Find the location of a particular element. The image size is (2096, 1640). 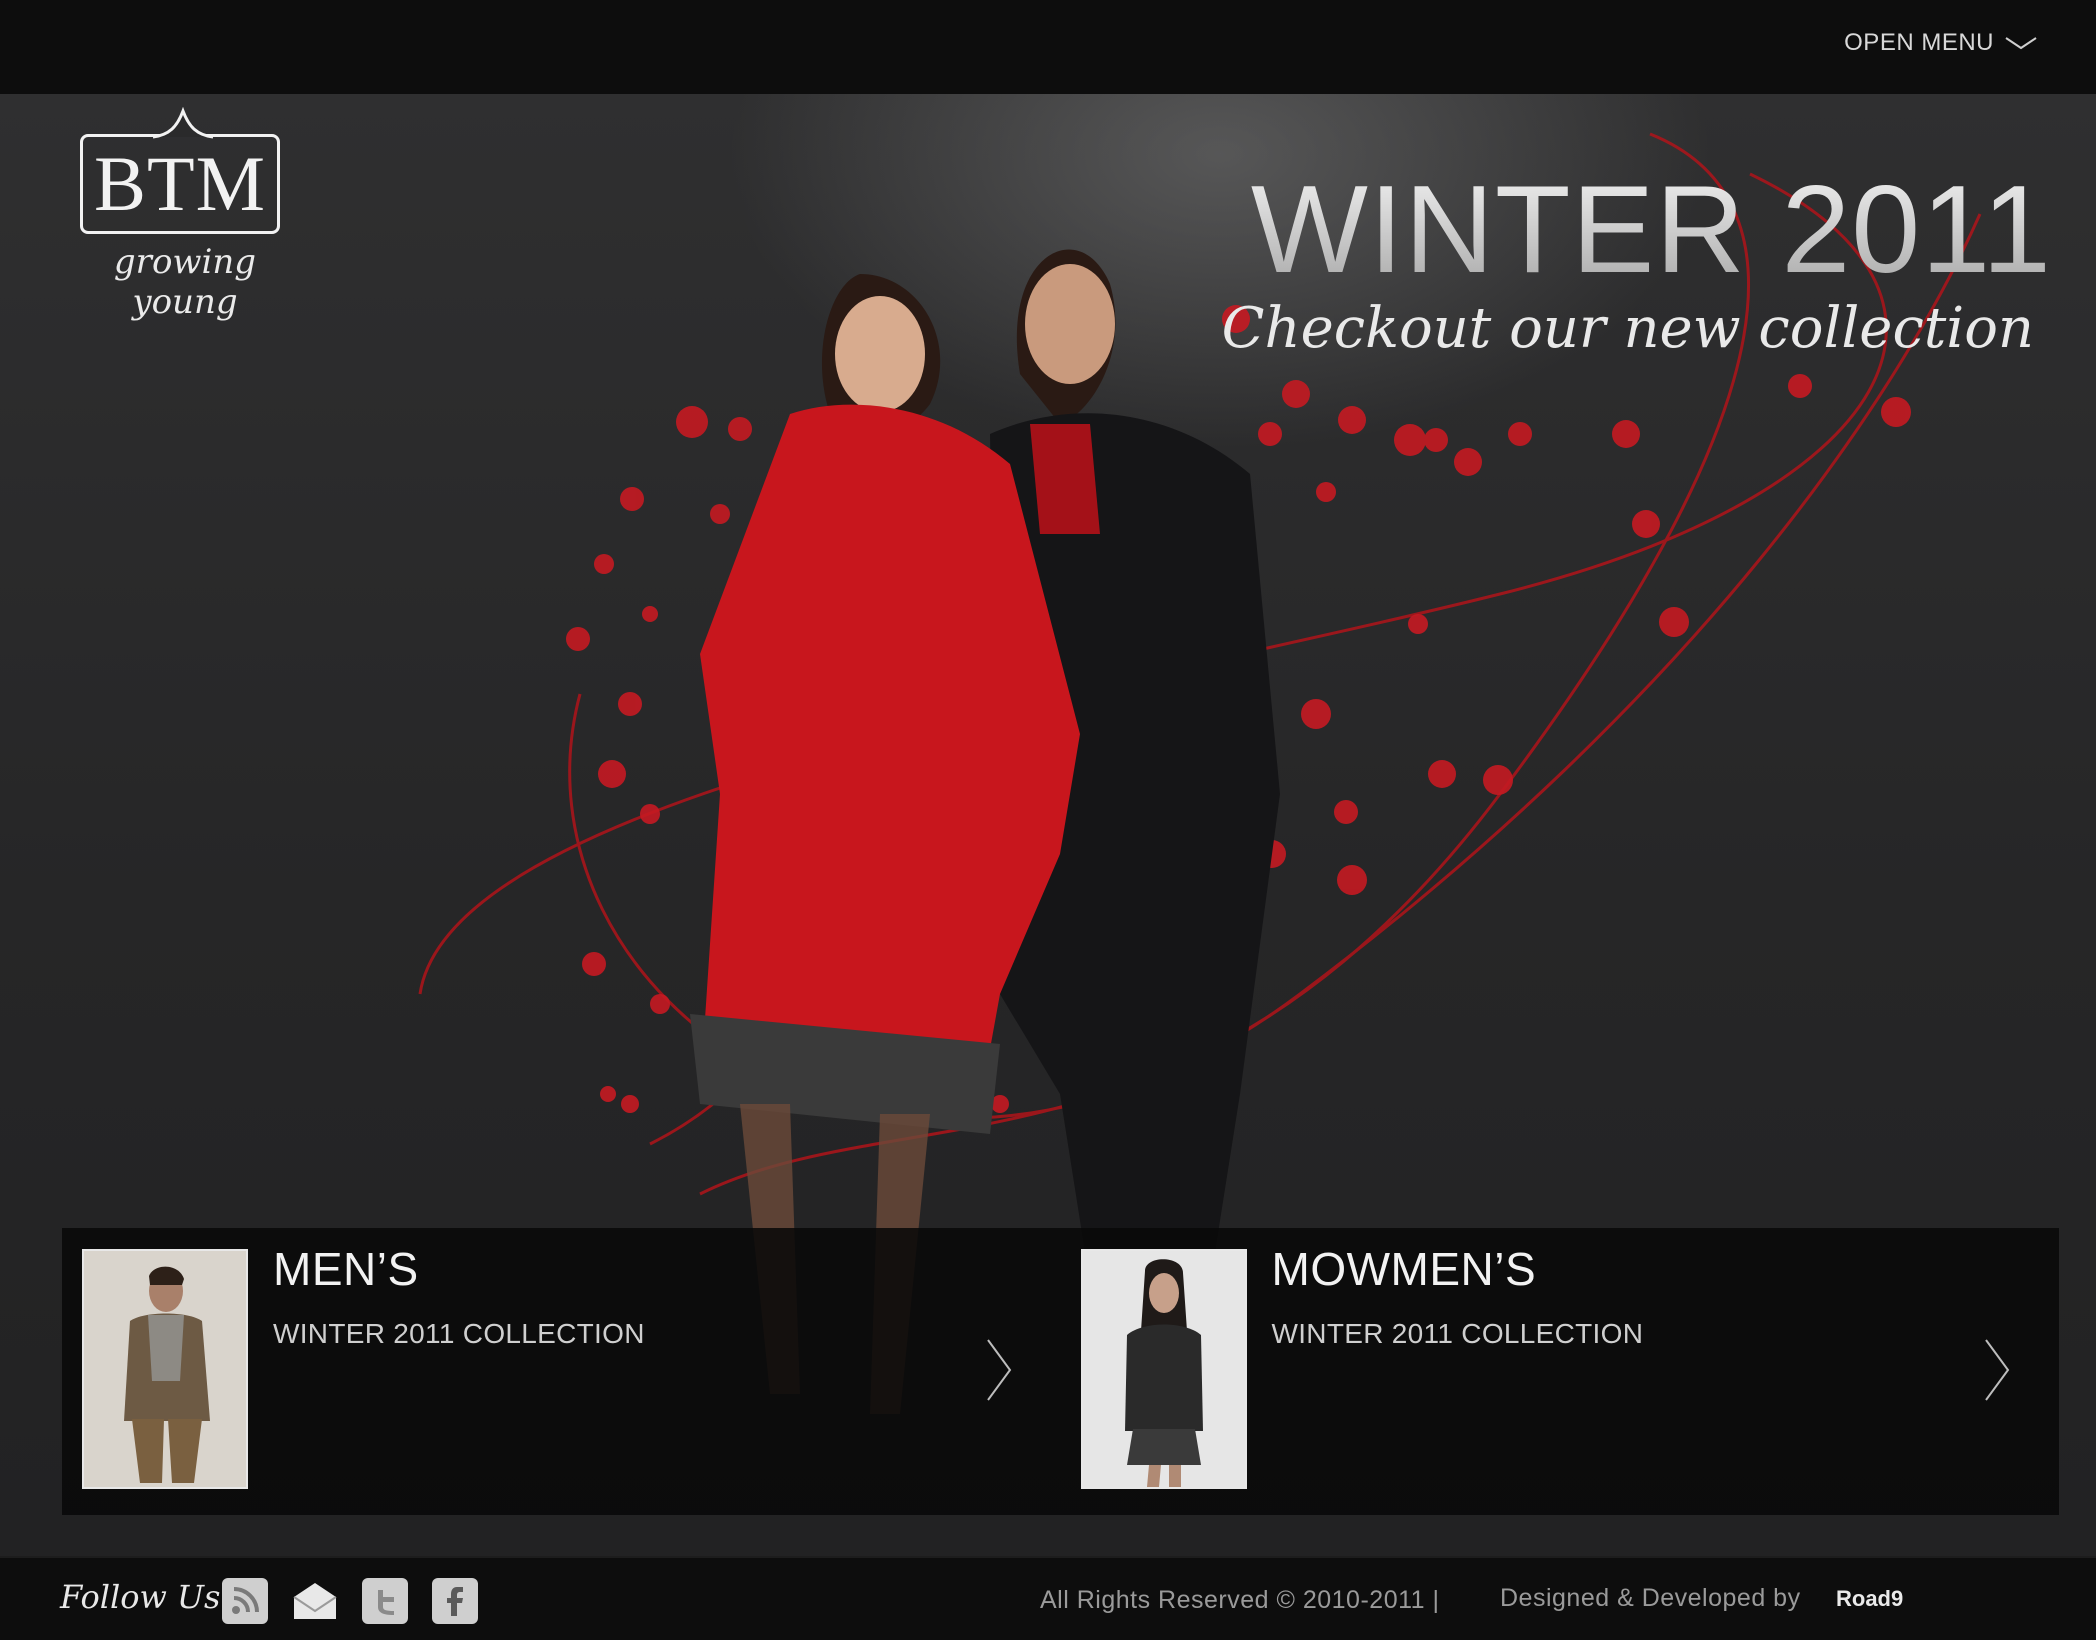

twitter-icon is located at coordinates (385, 1601).